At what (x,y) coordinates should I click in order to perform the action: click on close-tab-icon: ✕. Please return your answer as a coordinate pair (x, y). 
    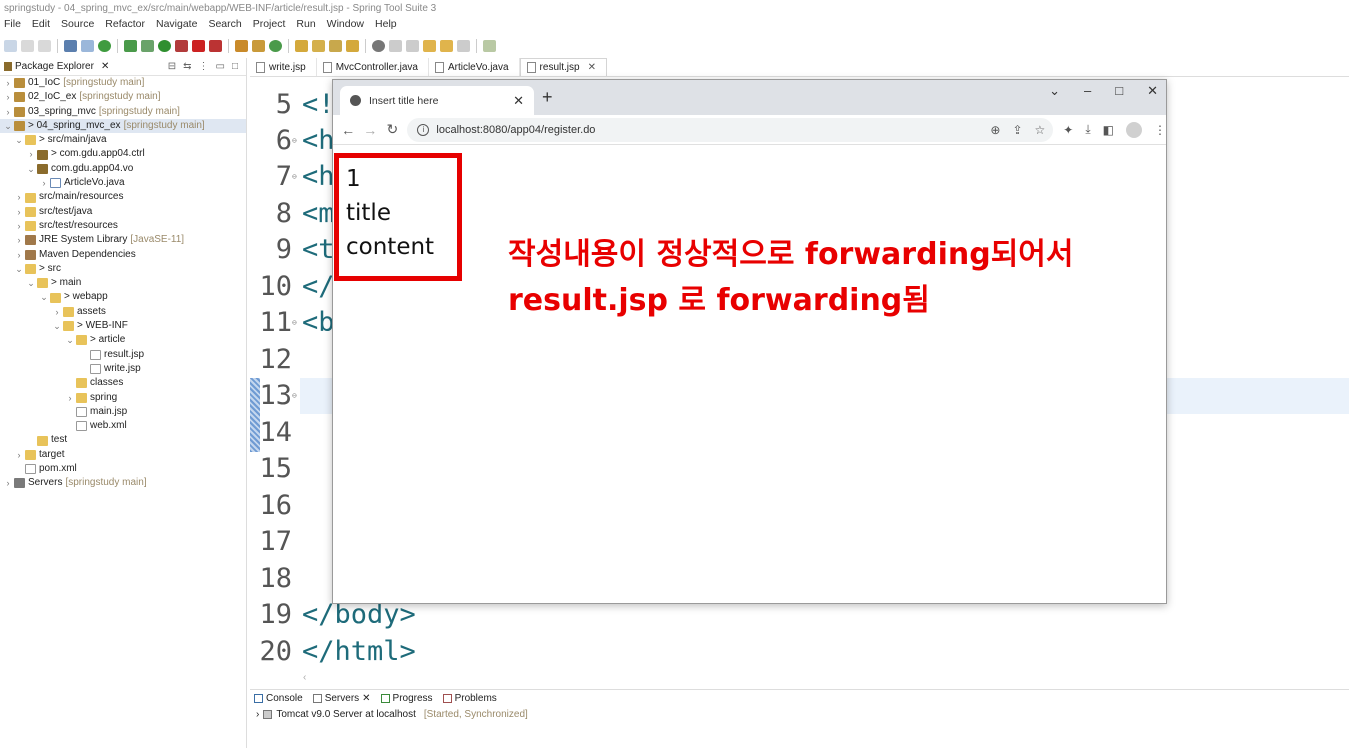
    Looking at the image, I should click on (518, 101).